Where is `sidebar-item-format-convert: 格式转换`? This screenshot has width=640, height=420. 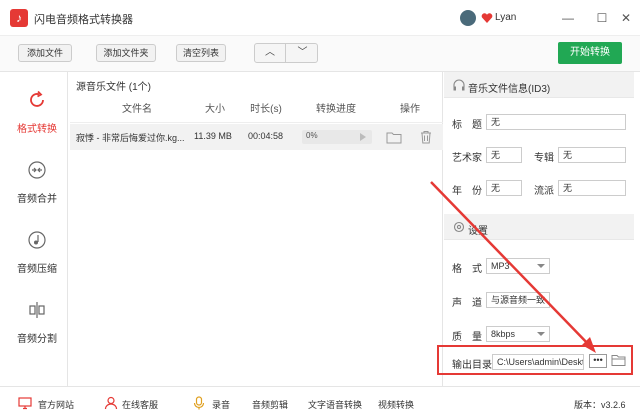 sidebar-item-format-convert: 格式转换 is located at coordinates (37, 114).